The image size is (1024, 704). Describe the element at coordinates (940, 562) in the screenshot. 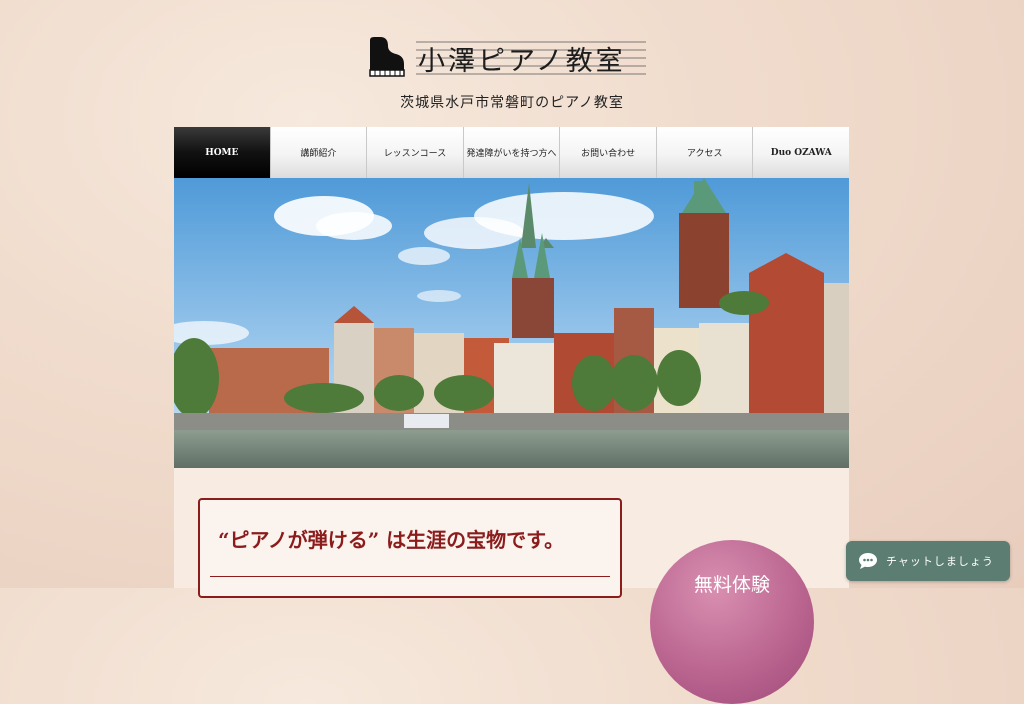

I see `chat-label: チャットしましょう` at that location.